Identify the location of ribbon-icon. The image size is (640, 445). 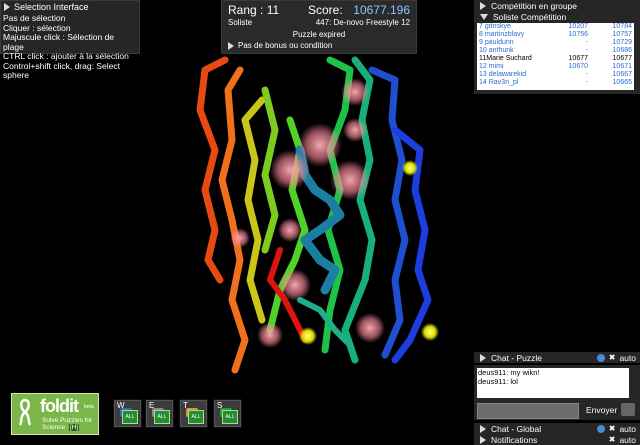
(25, 412).